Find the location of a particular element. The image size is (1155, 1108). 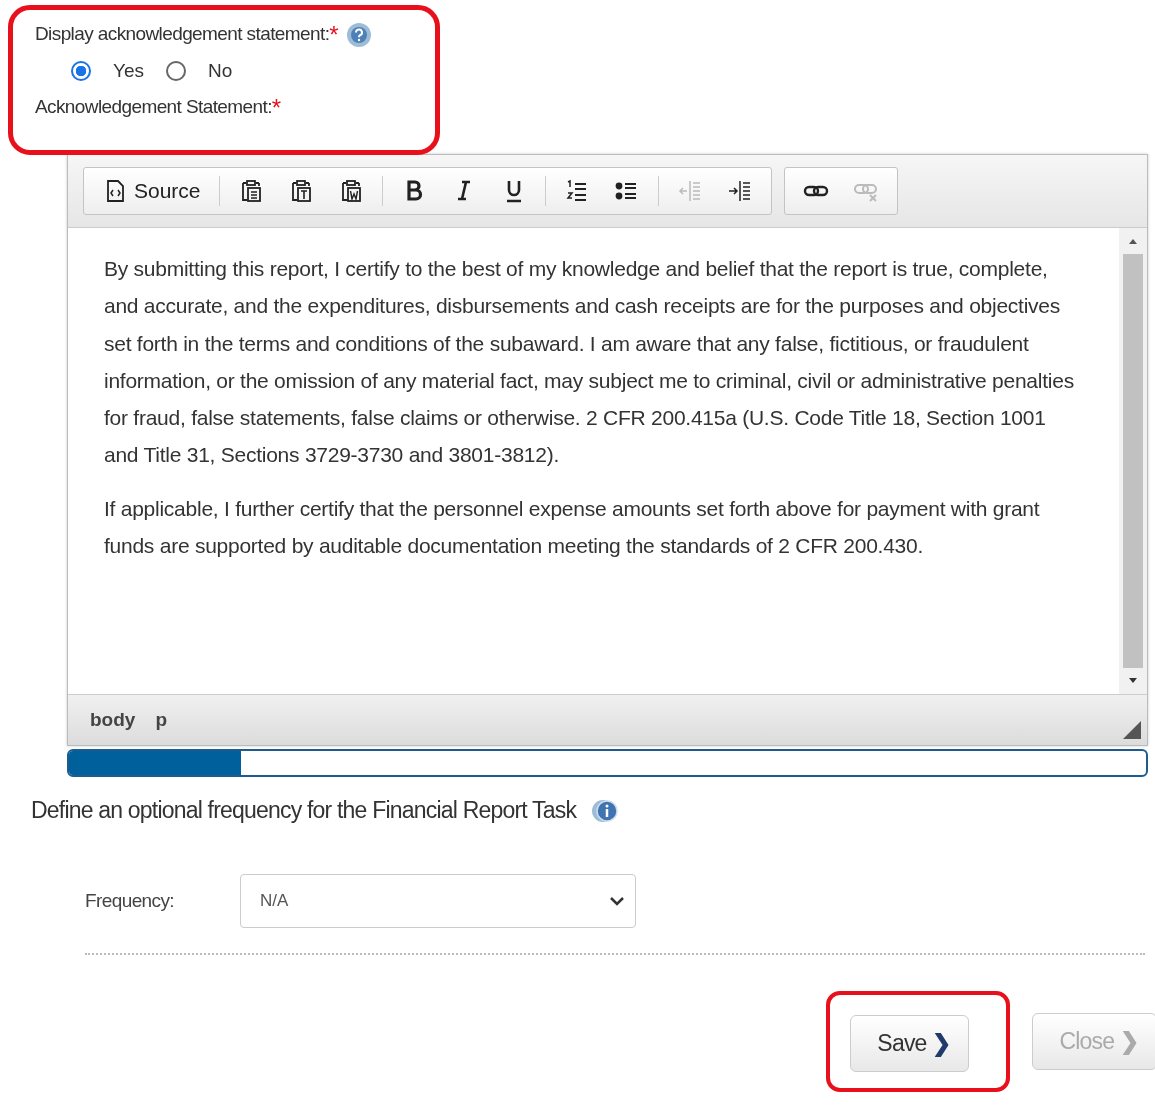

element-path-item: p is located at coordinates (161, 720).